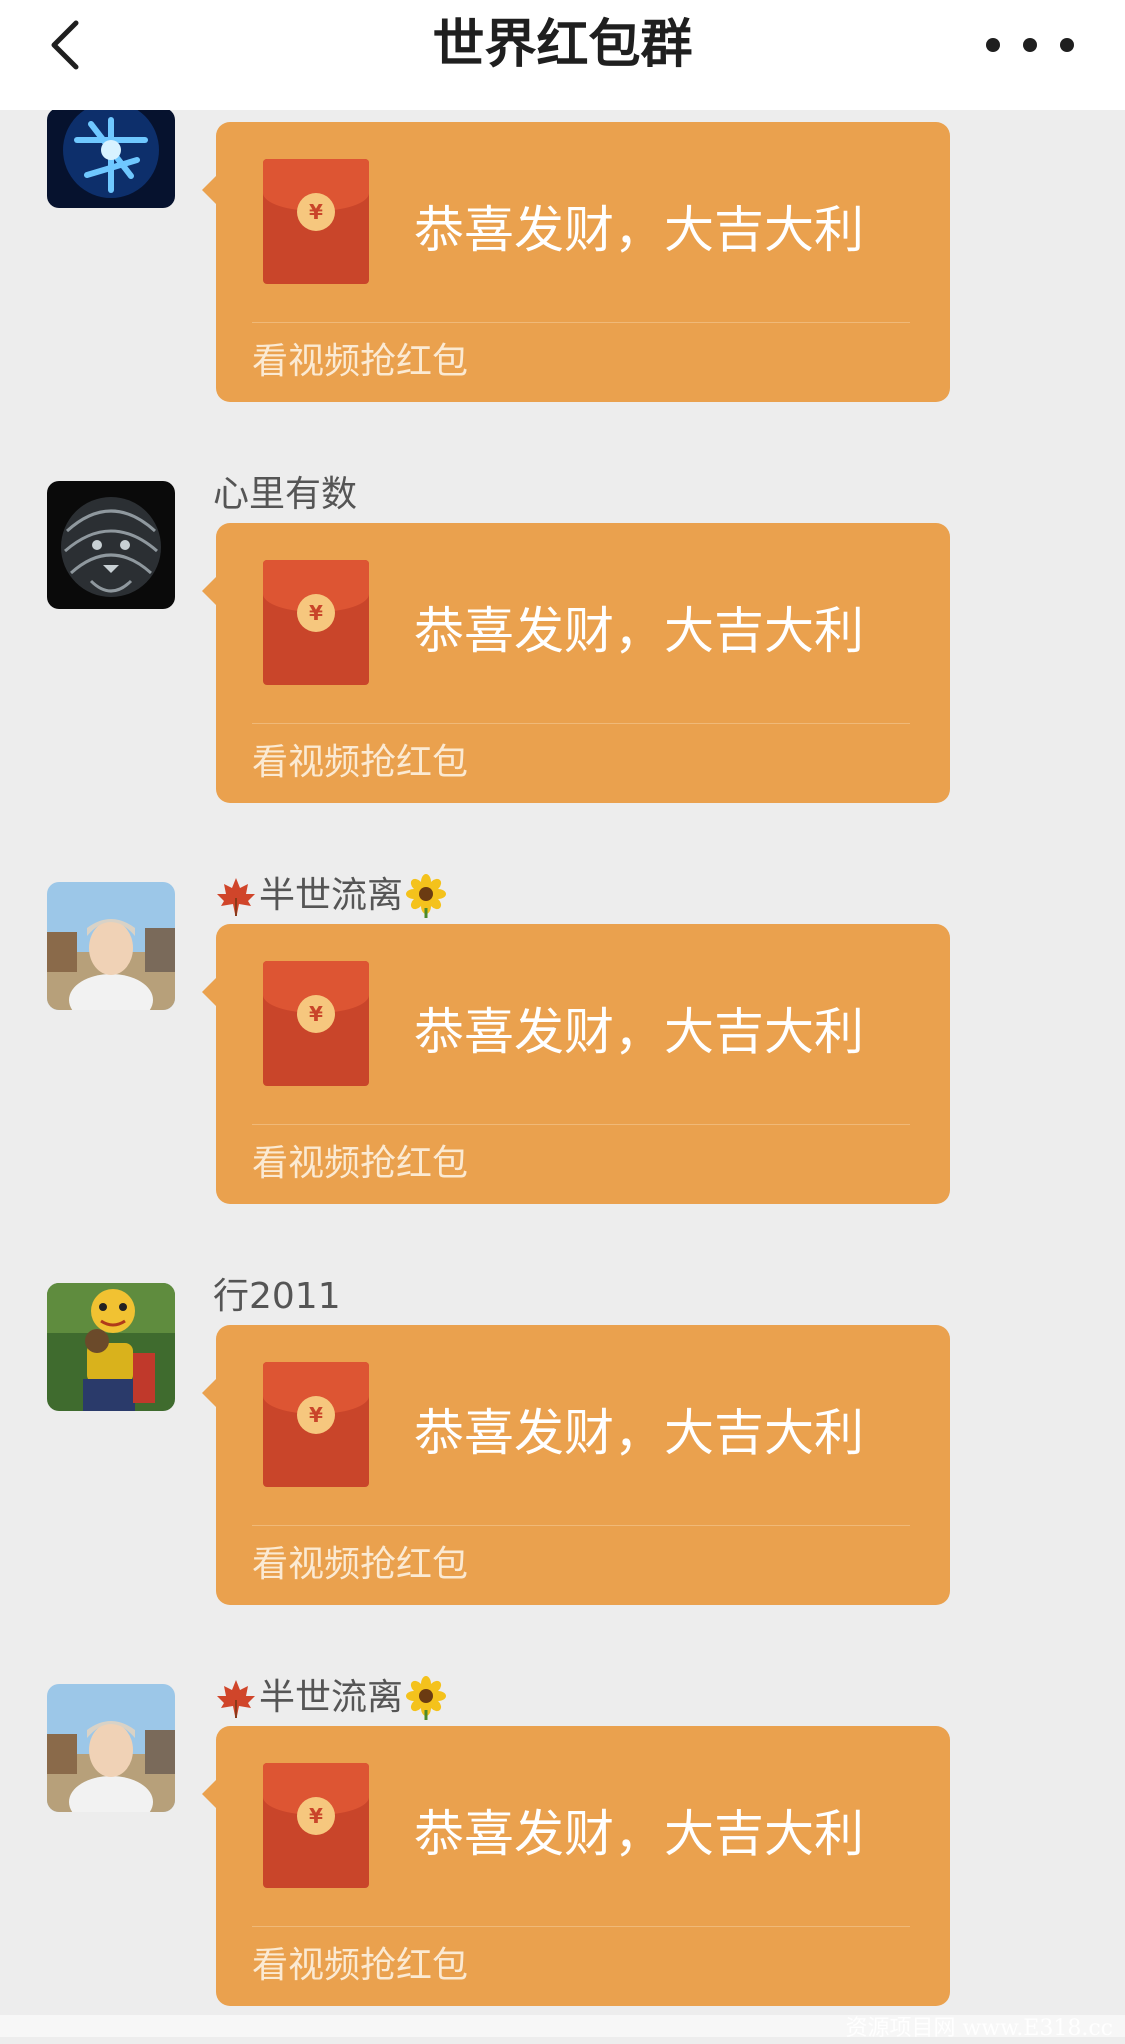 Image resolution: width=1125 pixels, height=2044 pixels. What do you see at coordinates (1030, 45) in the screenshot?
I see `more-options-icon` at bounding box center [1030, 45].